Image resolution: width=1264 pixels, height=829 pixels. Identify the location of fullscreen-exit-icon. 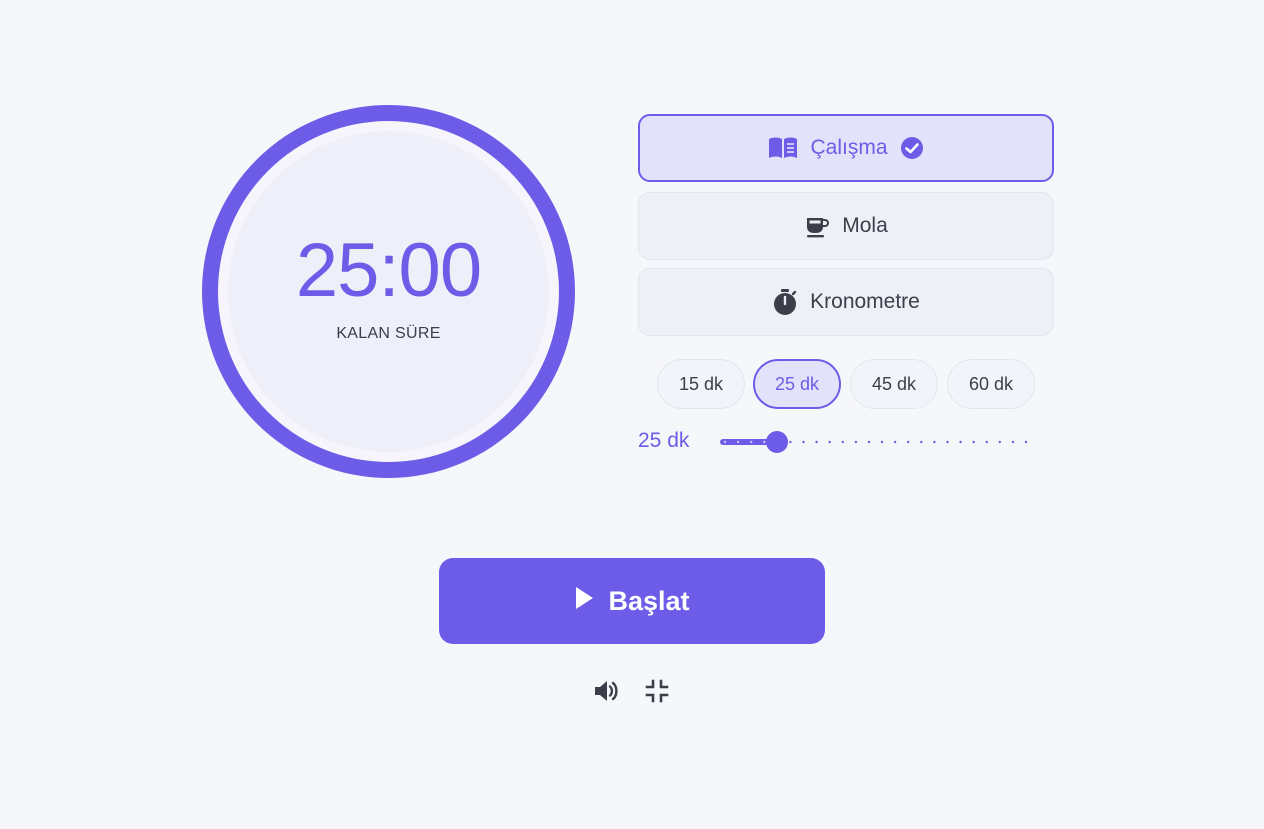
(657, 693).